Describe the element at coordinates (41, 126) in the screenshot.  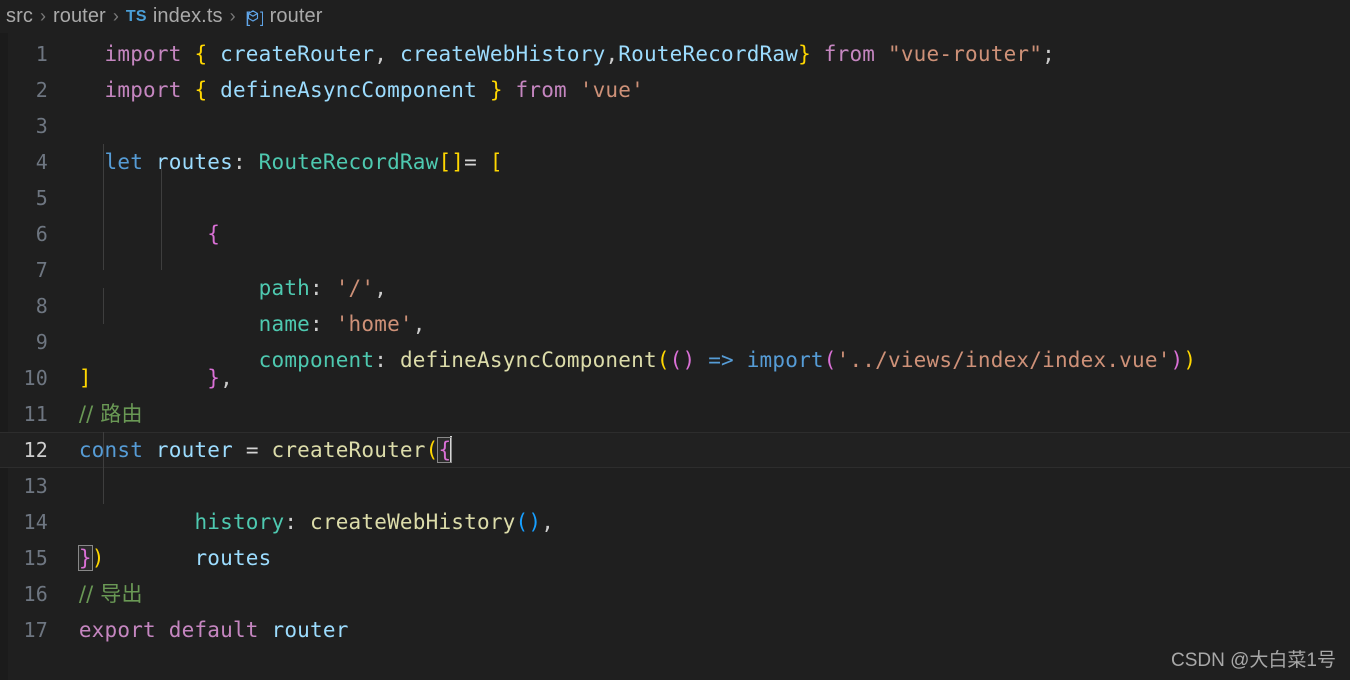
I see `line-number: 3` at that location.